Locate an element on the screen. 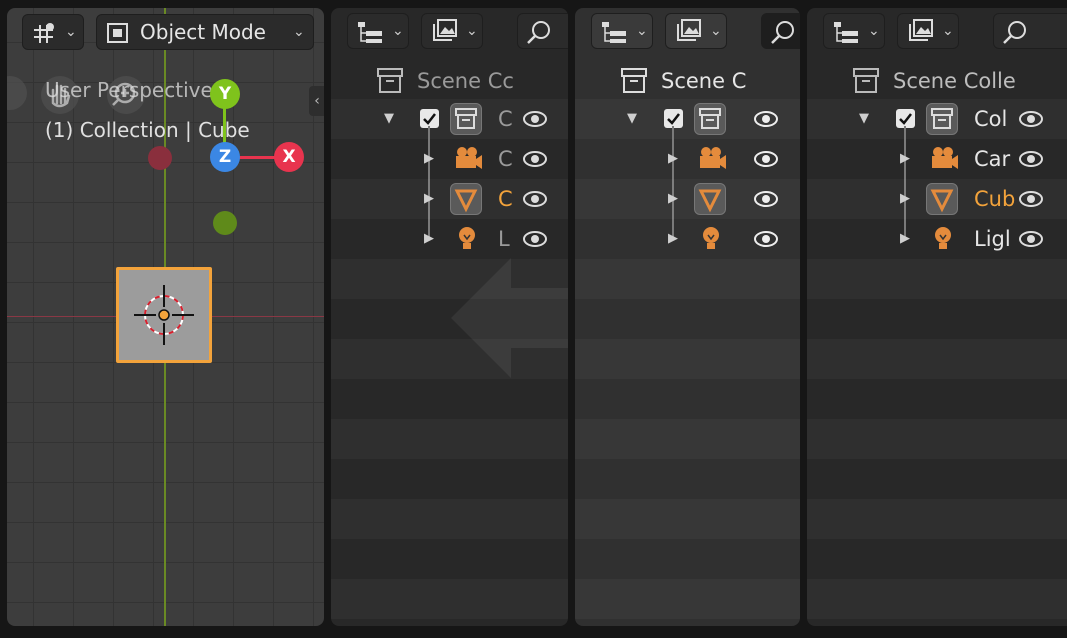  row-label: Car is located at coordinates (992, 159).